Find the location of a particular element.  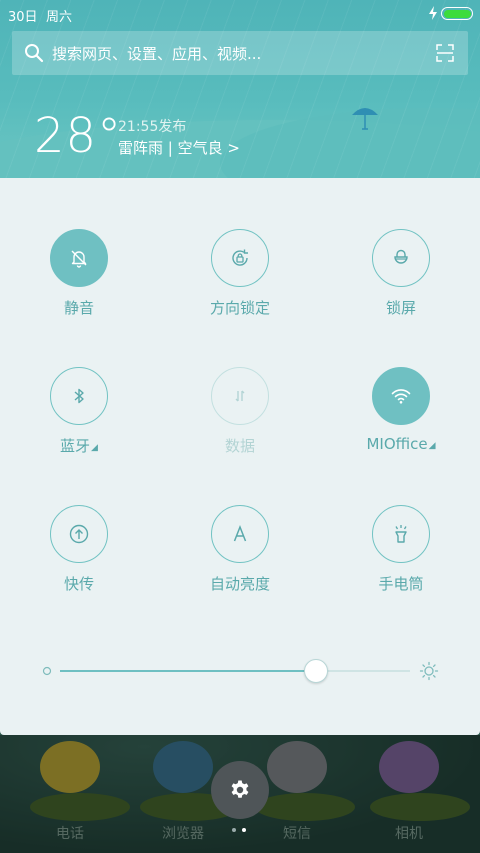

bluetooth-icon is located at coordinates (79, 396).